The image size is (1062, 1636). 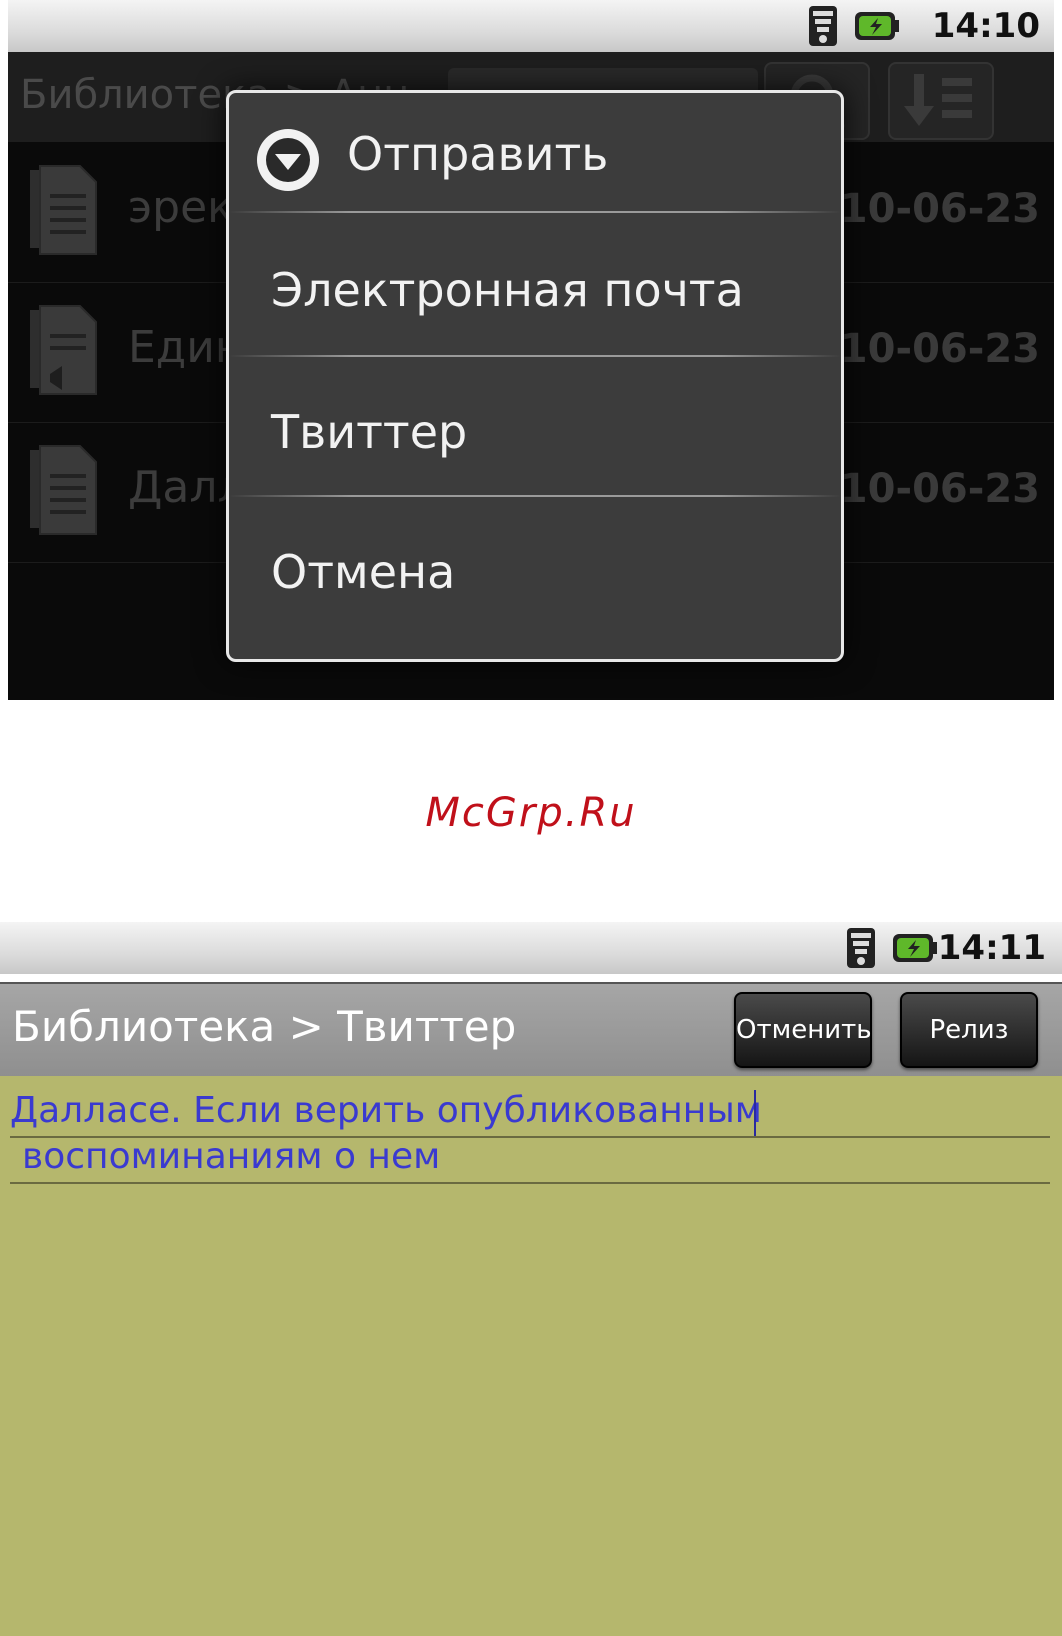 I want to click on sort-button, so click(x=941, y=101).